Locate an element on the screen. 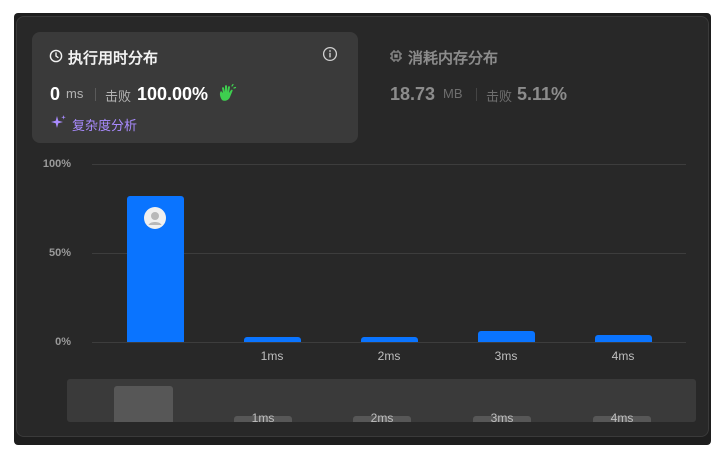 The height and width of the screenshot is (459, 725). clock-icon is located at coordinates (56, 56).